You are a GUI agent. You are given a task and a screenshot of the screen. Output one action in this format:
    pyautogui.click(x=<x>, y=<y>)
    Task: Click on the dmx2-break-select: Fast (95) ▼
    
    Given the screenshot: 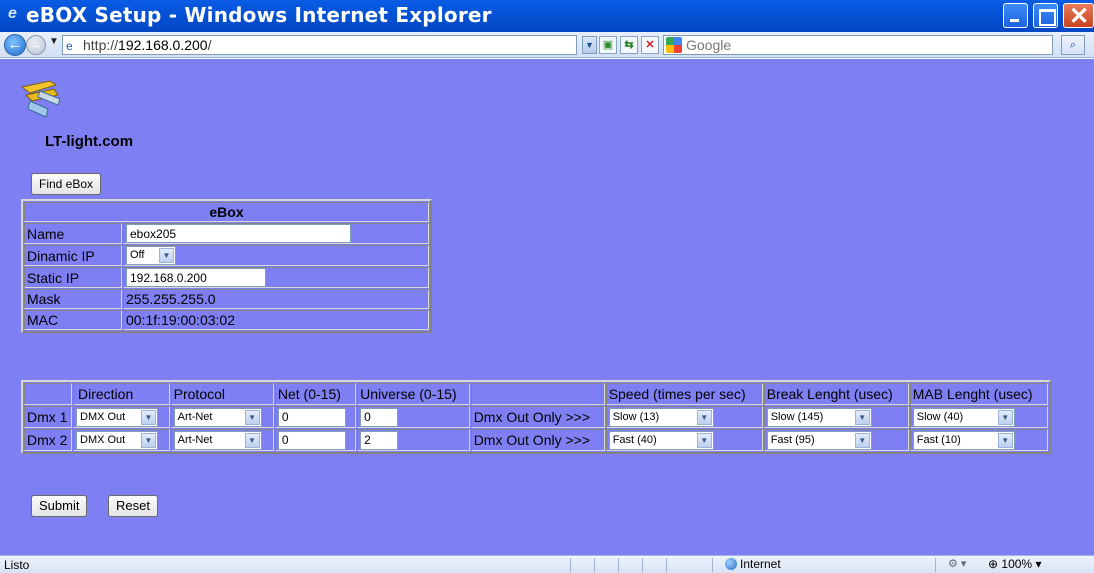 What is the action you would take?
    pyautogui.click(x=819, y=440)
    